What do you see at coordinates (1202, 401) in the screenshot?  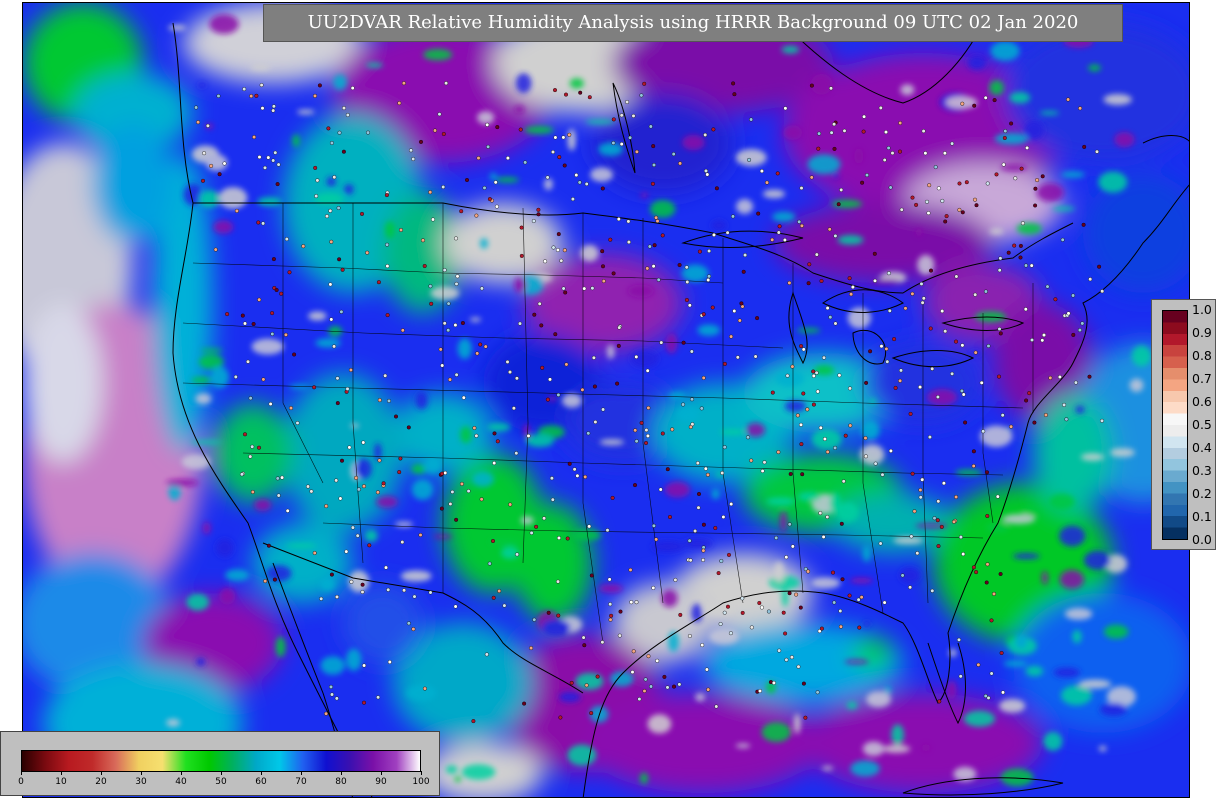 I see `obs-tick-label: 0.6` at bounding box center [1202, 401].